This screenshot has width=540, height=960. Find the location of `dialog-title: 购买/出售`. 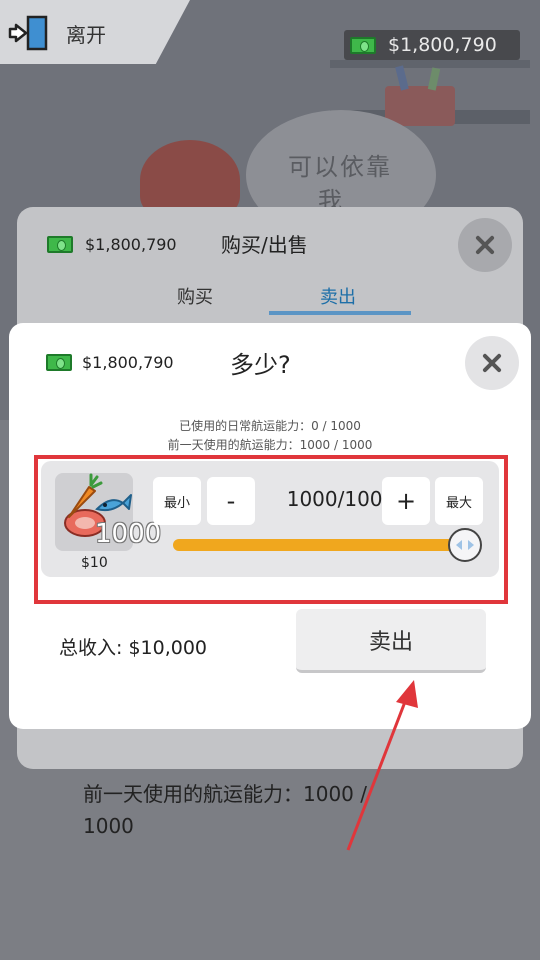

dialog-title: 购买/出售 is located at coordinates (264, 245).